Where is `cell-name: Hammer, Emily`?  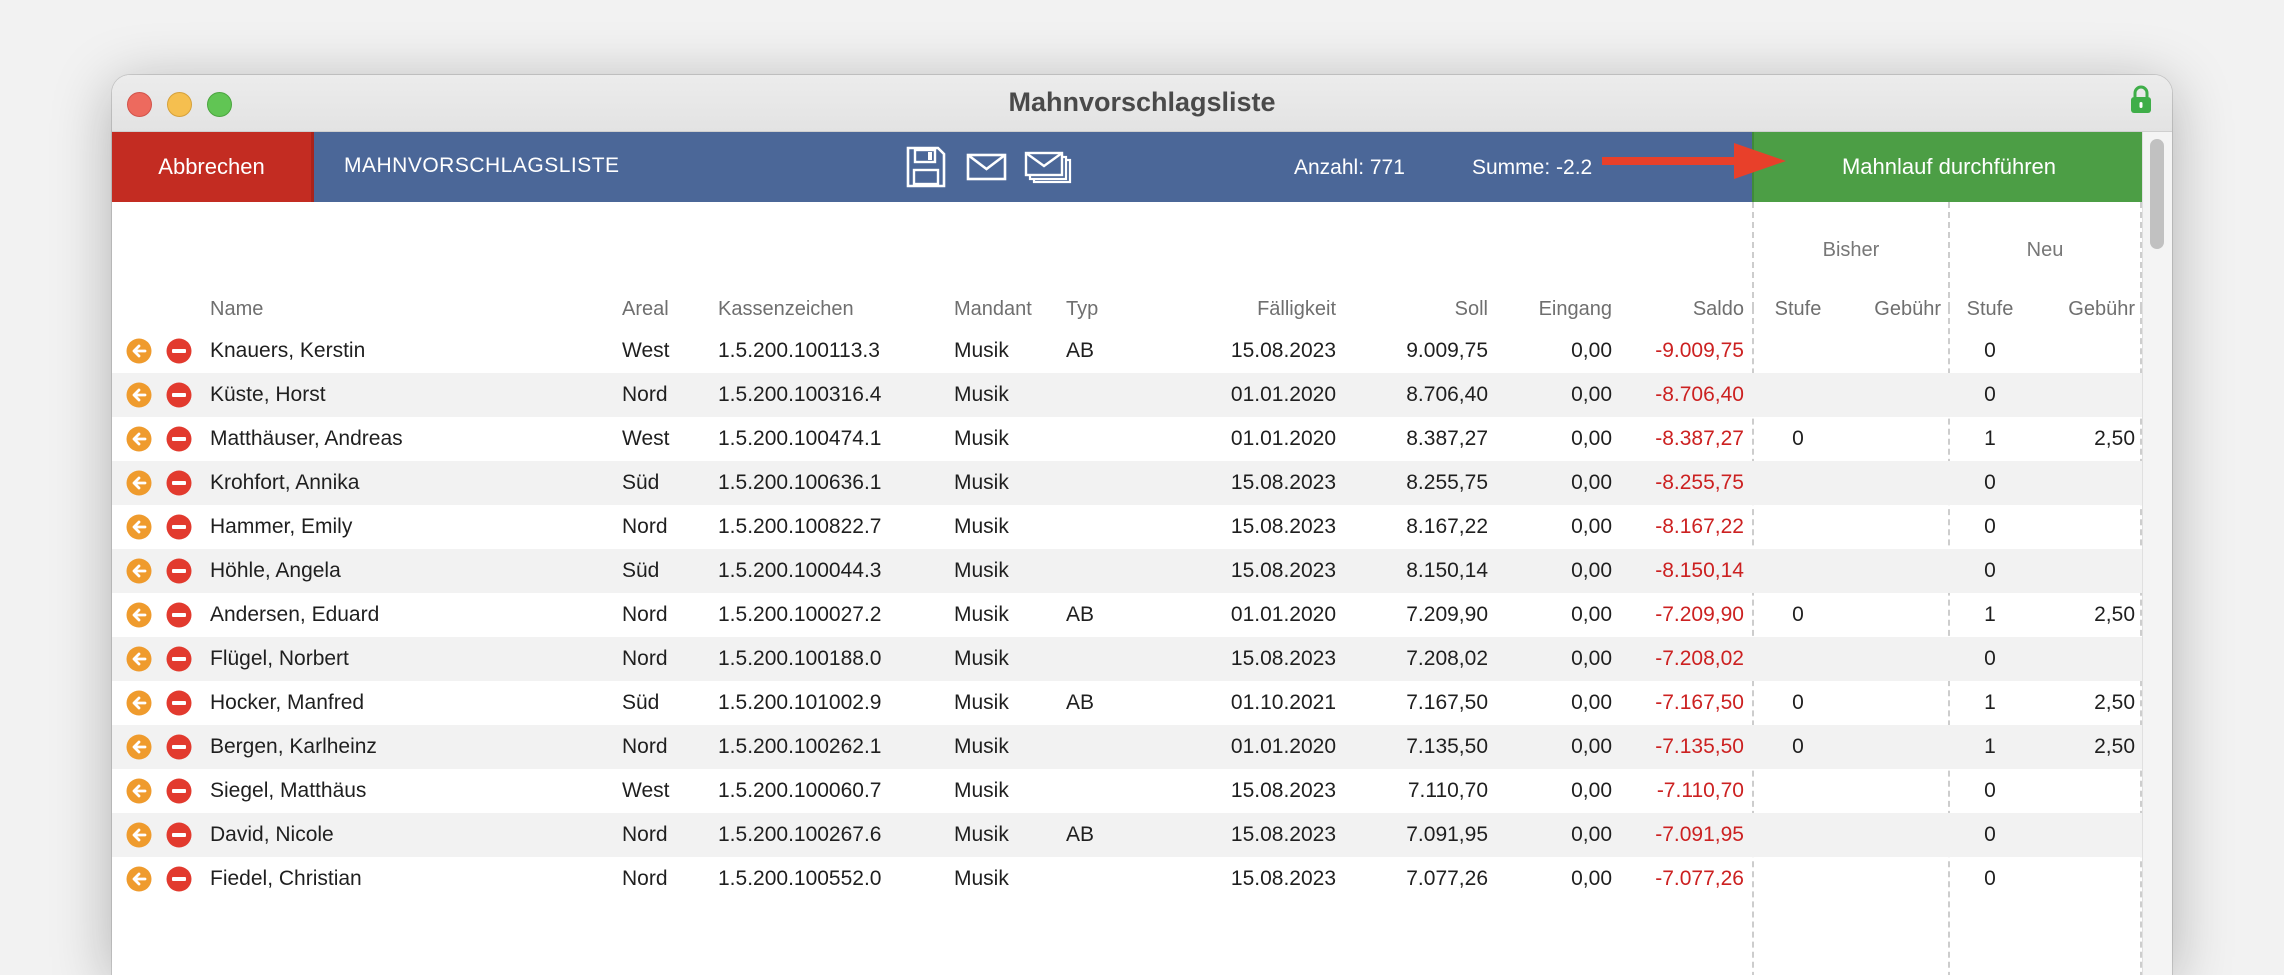 cell-name: Hammer, Emily is located at coordinates (281, 526).